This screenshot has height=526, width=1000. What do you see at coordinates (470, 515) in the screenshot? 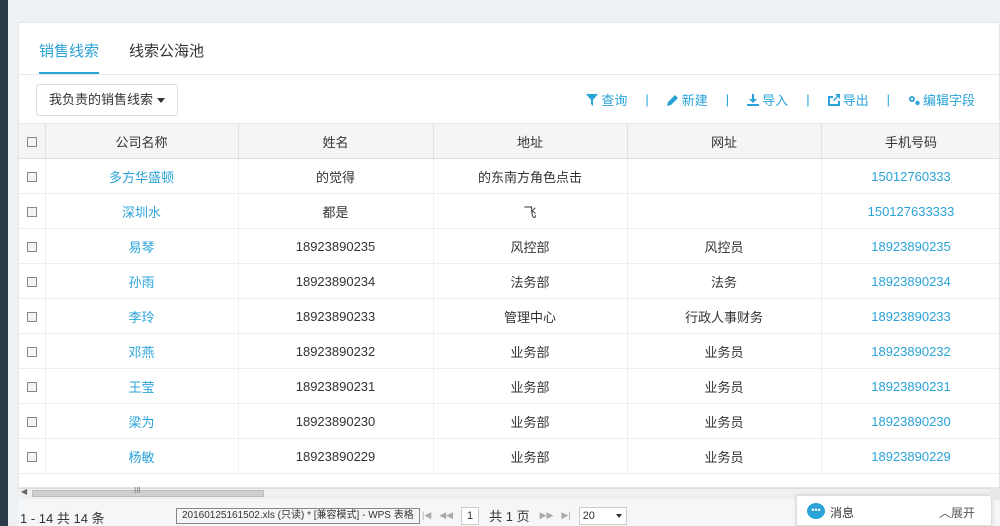
I see `page-input: 1` at bounding box center [470, 515].